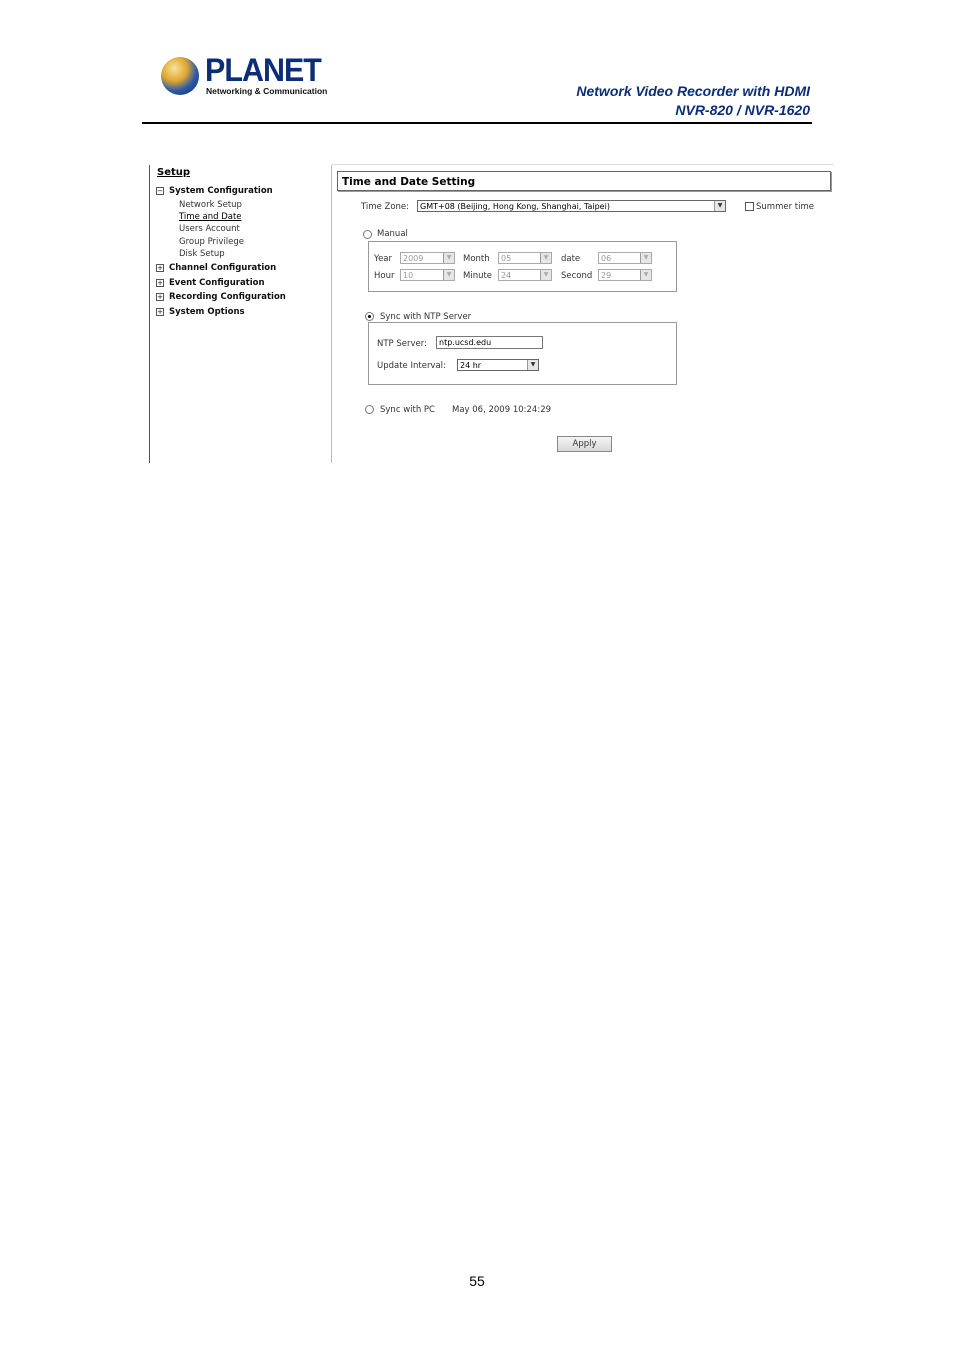 This screenshot has width=954, height=1350. I want to click on section-label: System Configuration, so click(221, 191).